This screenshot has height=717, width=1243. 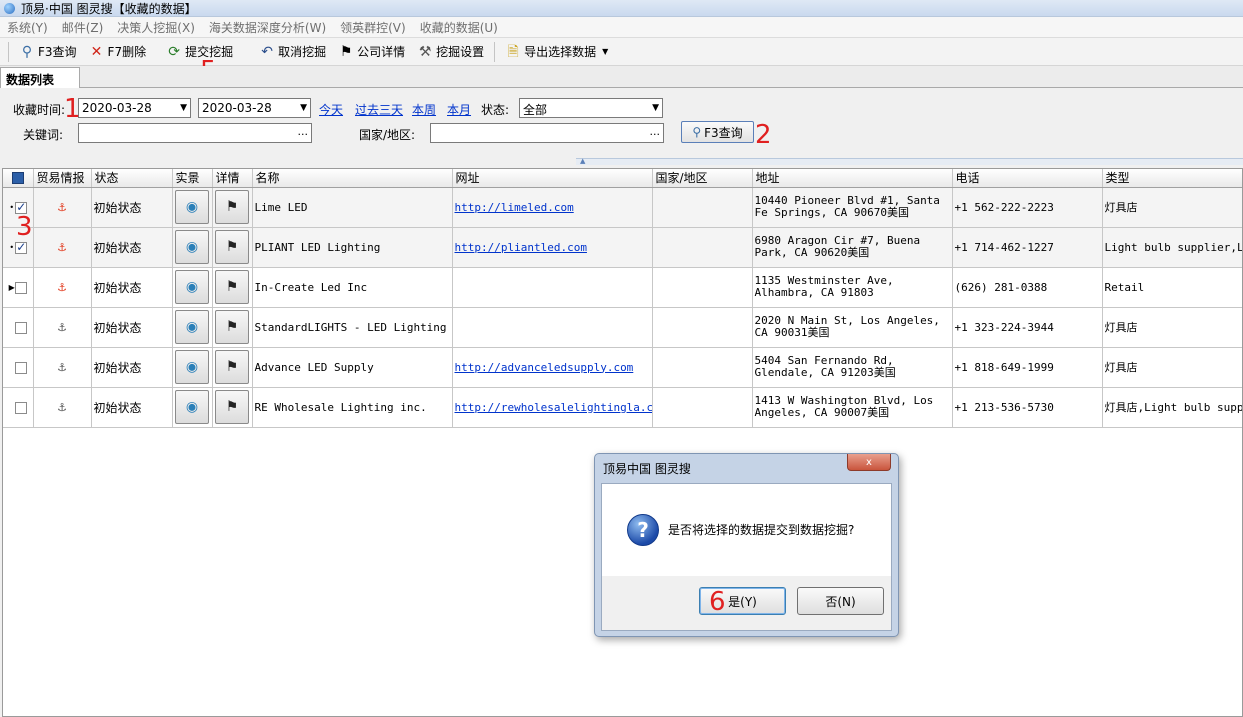 What do you see at coordinates (582, 161) in the screenshot?
I see `collapse-arrow-icon: ▲` at bounding box center [582, 161].